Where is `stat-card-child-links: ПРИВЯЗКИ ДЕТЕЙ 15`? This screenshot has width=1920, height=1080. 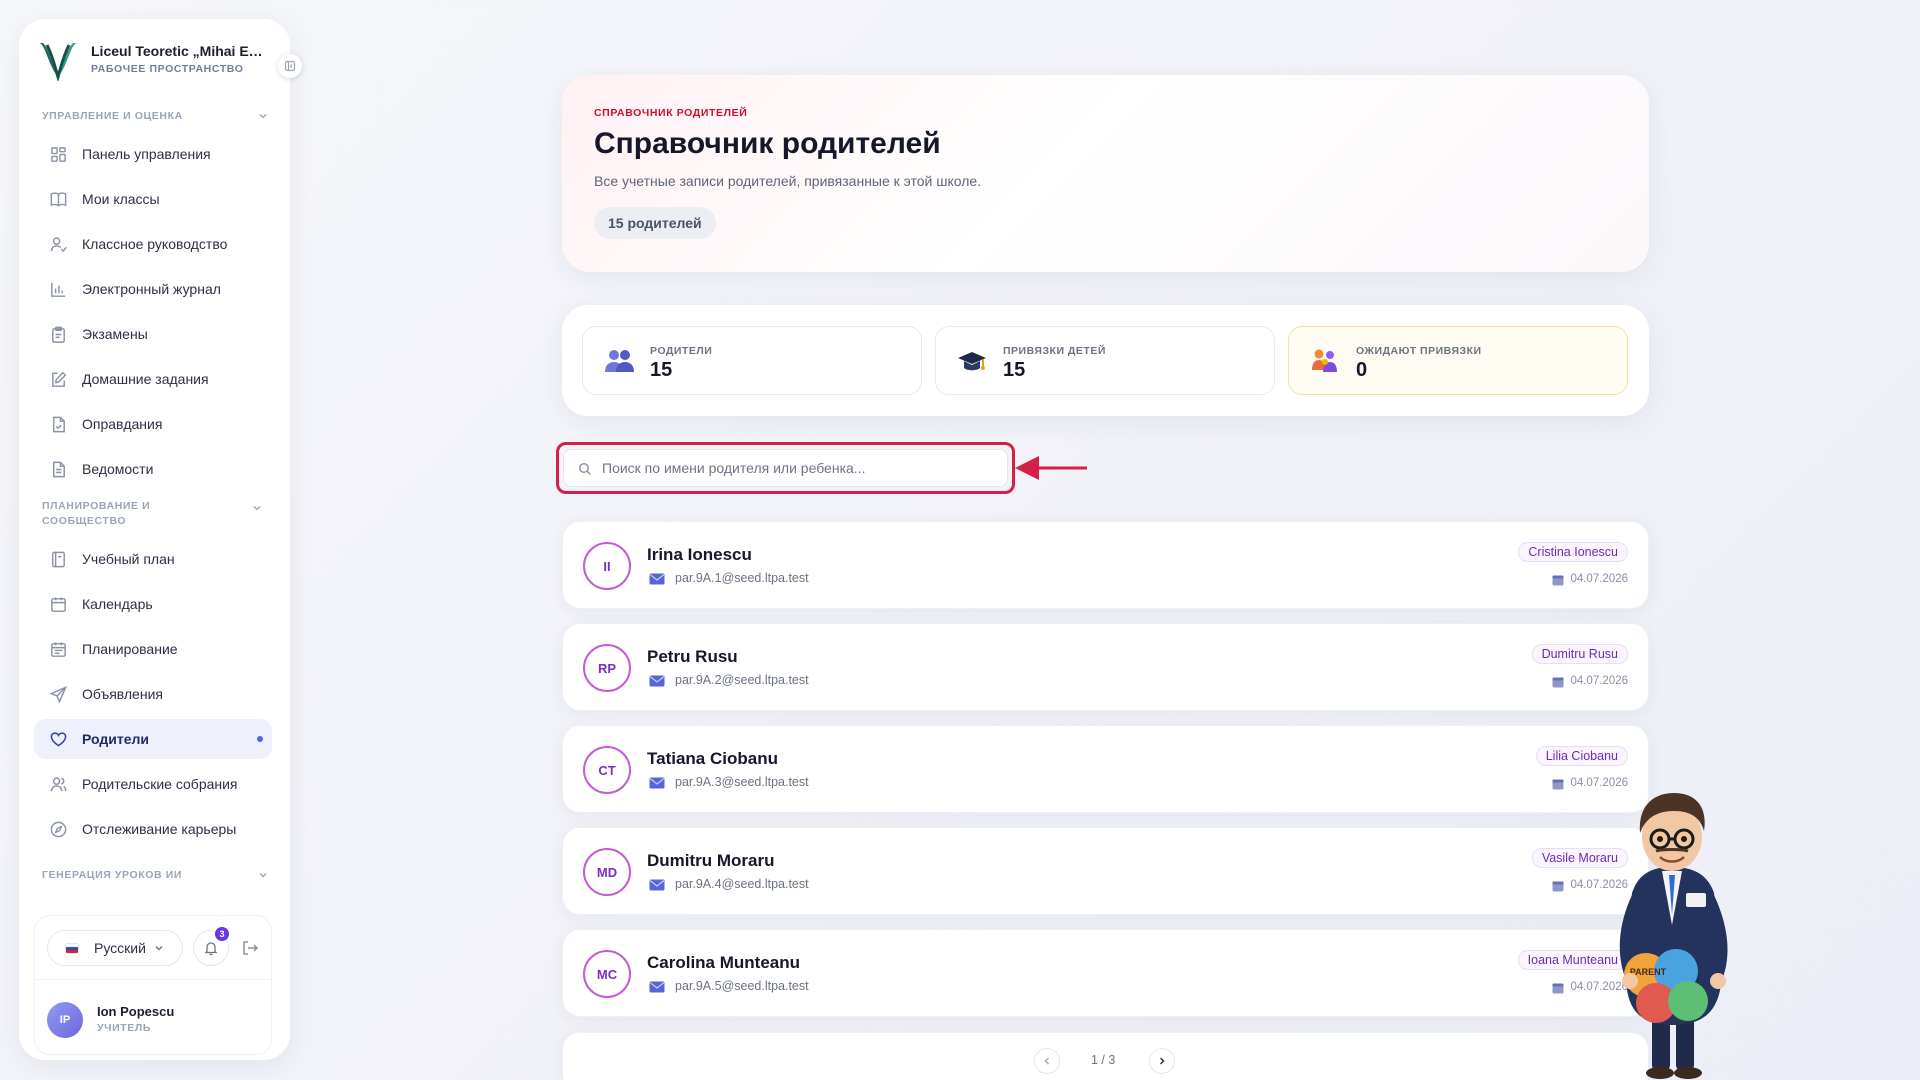
stat-card-child-links: ПРИВЯЗКИ ДЕТЕЙ 15 is located at coordinates (1105, 360).